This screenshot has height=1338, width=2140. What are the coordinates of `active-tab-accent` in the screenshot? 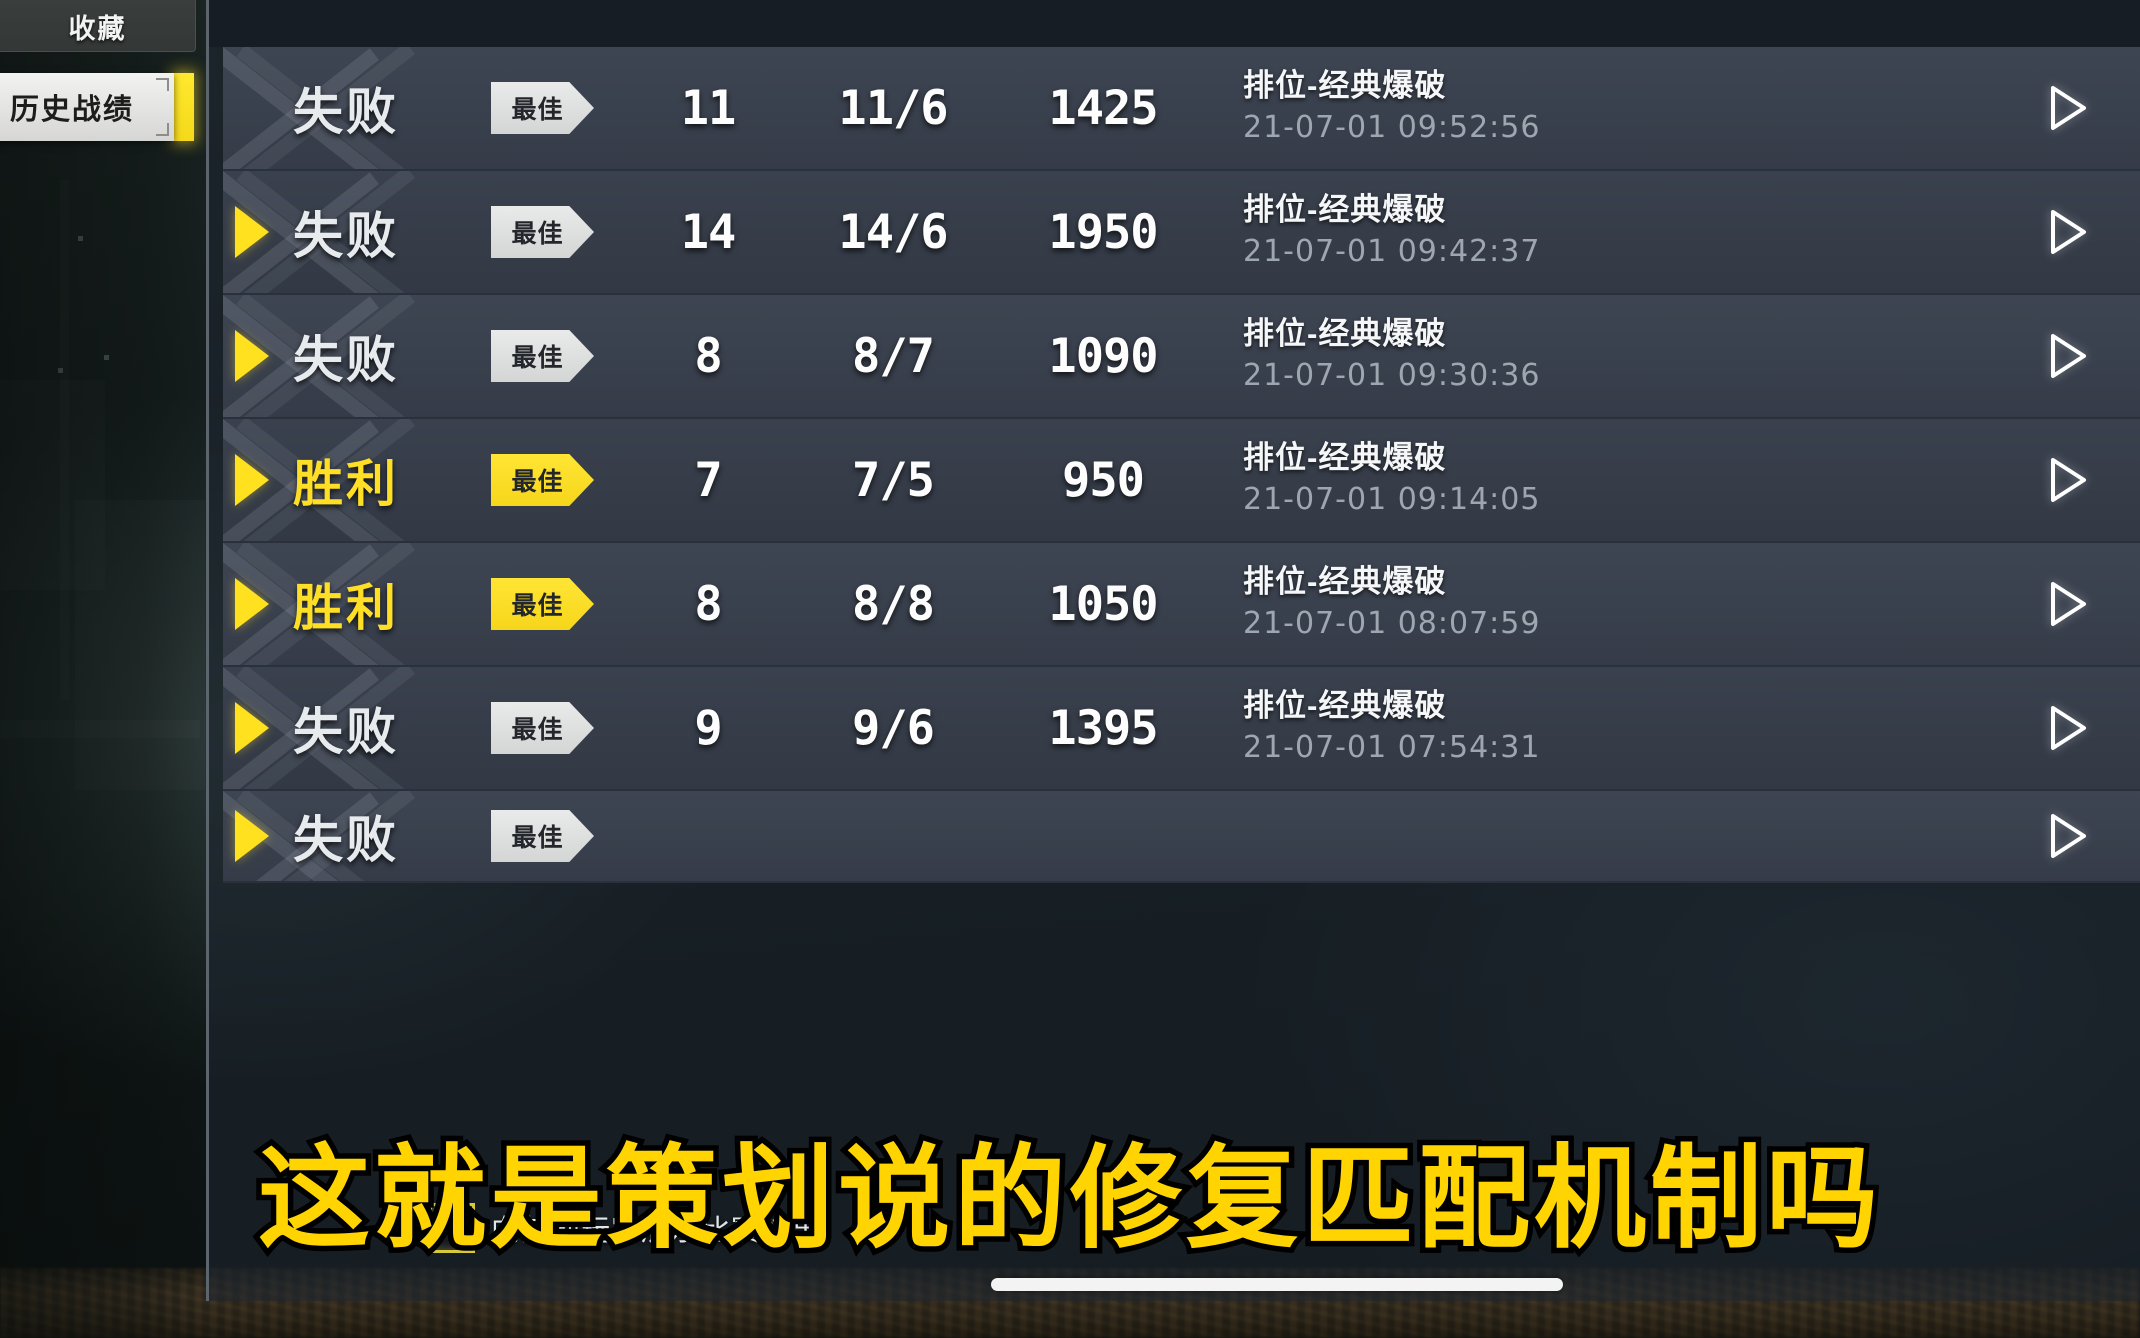 It's located at (184, 107).